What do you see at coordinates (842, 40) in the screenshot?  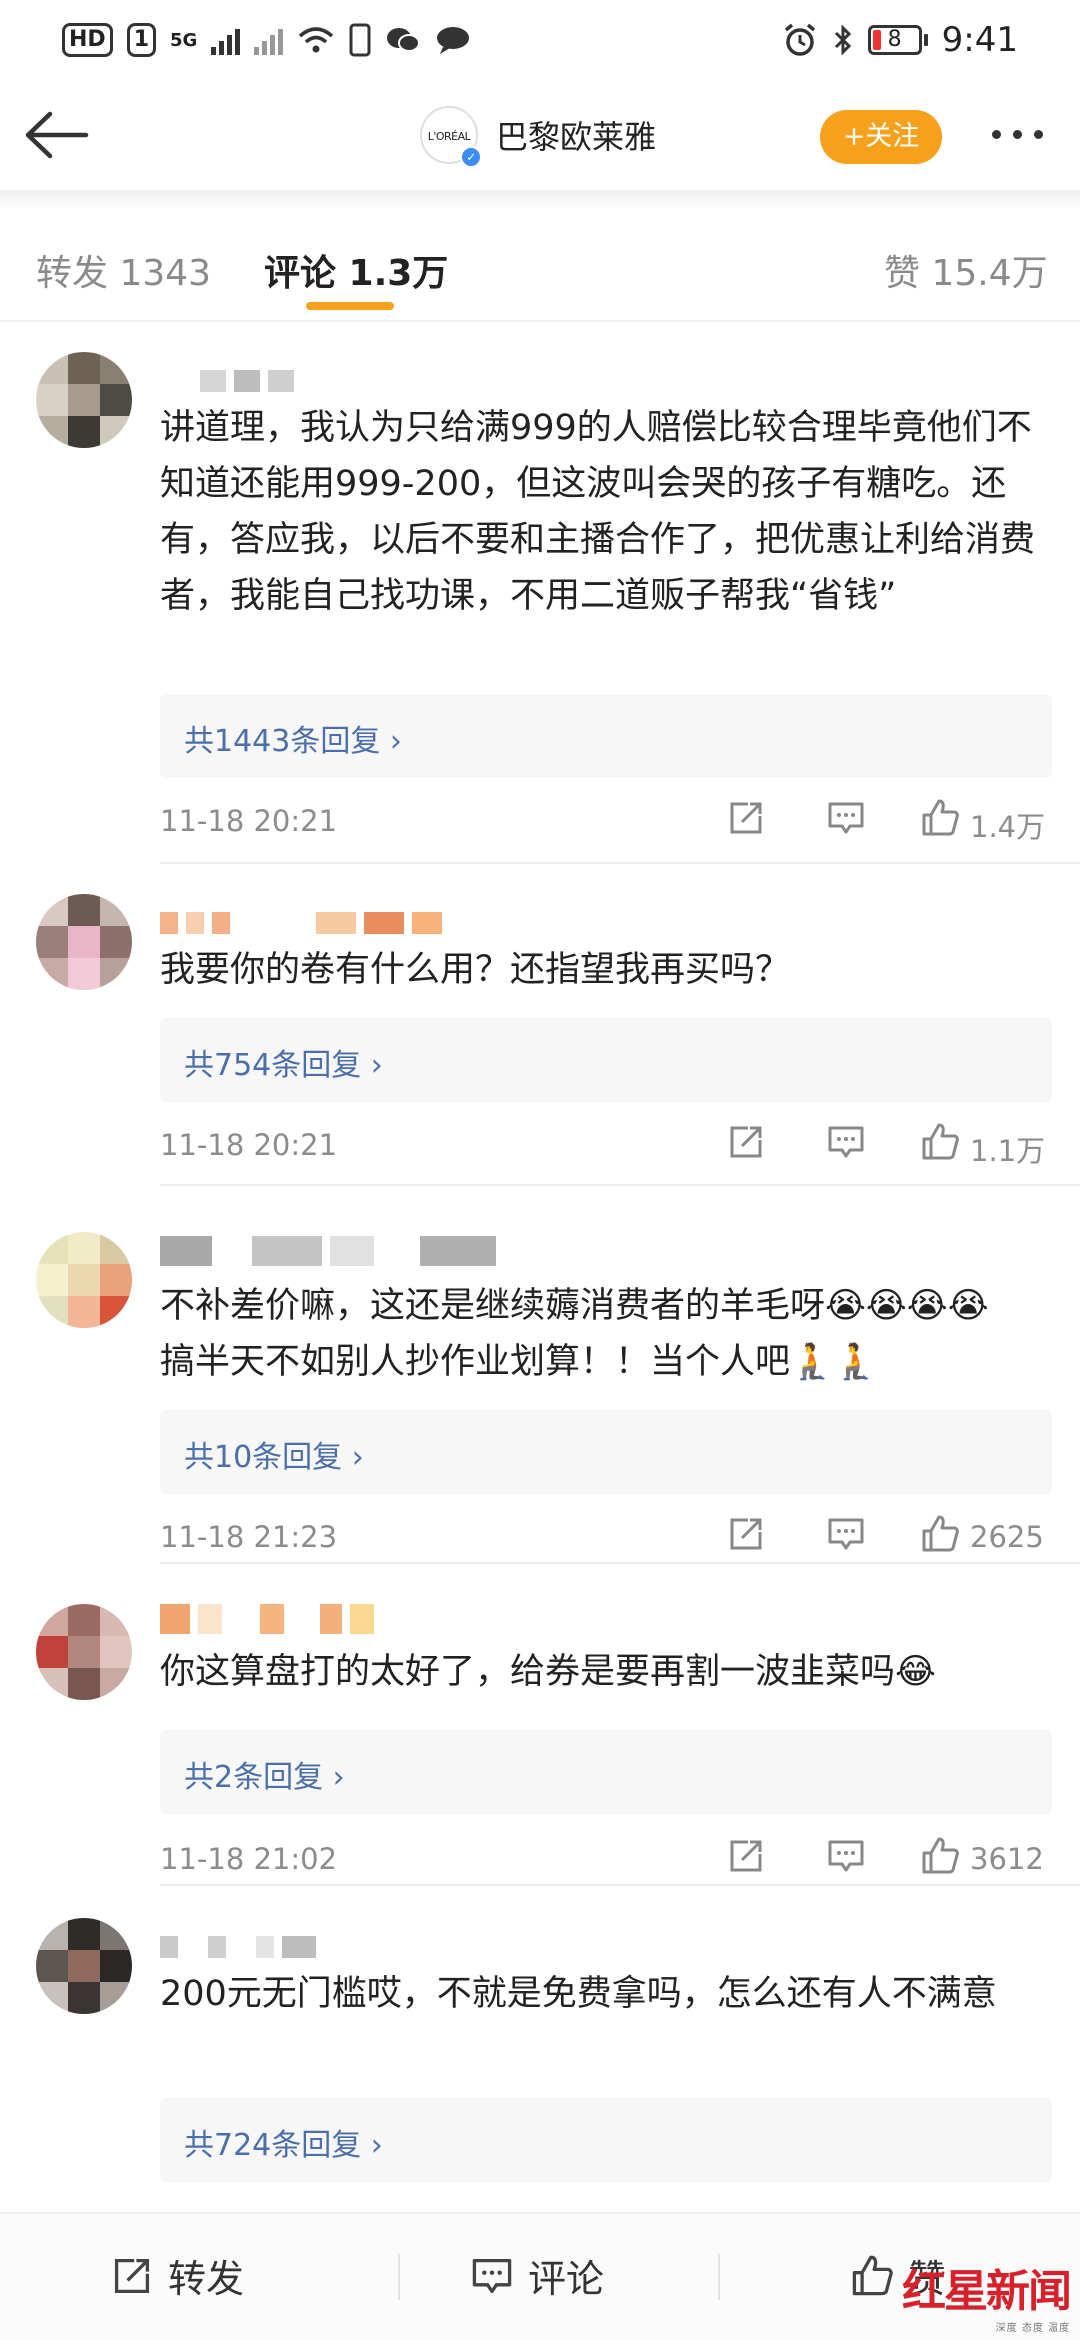 I see `bluetooth-icon` at bounding box center [842, 40].